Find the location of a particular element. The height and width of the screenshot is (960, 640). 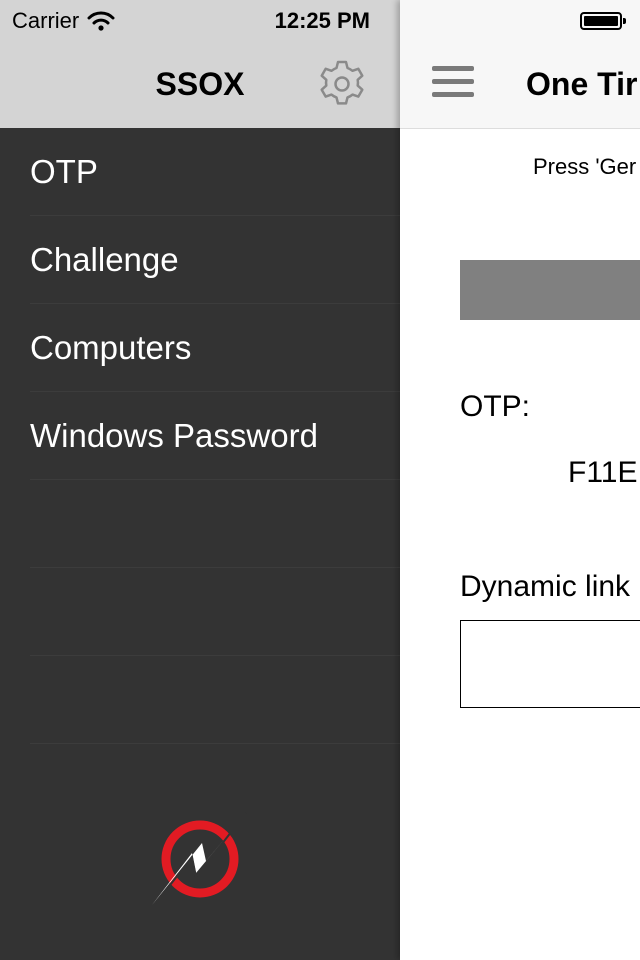

carrier-label: Carrier is located at coordinates (46, 20).